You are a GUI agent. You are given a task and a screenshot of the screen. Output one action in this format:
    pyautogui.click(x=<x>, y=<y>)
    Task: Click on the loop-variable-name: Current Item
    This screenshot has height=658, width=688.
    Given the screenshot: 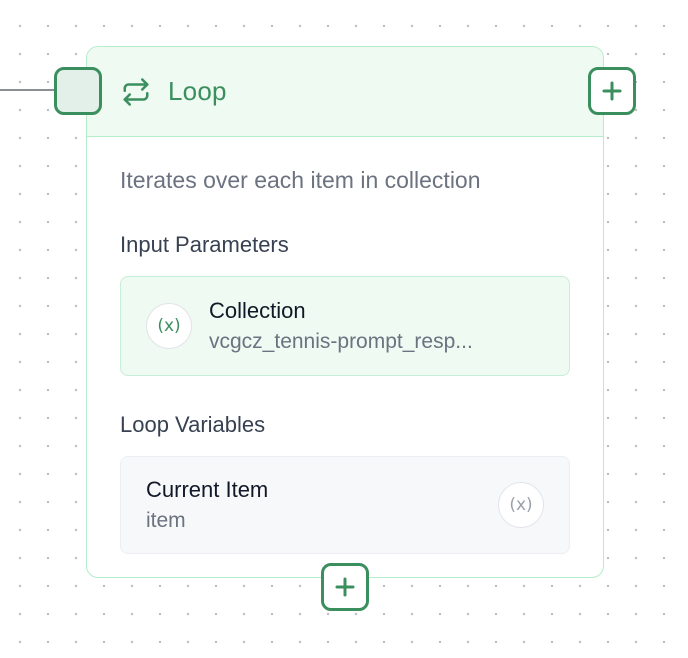 What is the action you would take?
    pyautogui.click(x=207, y=489)
    